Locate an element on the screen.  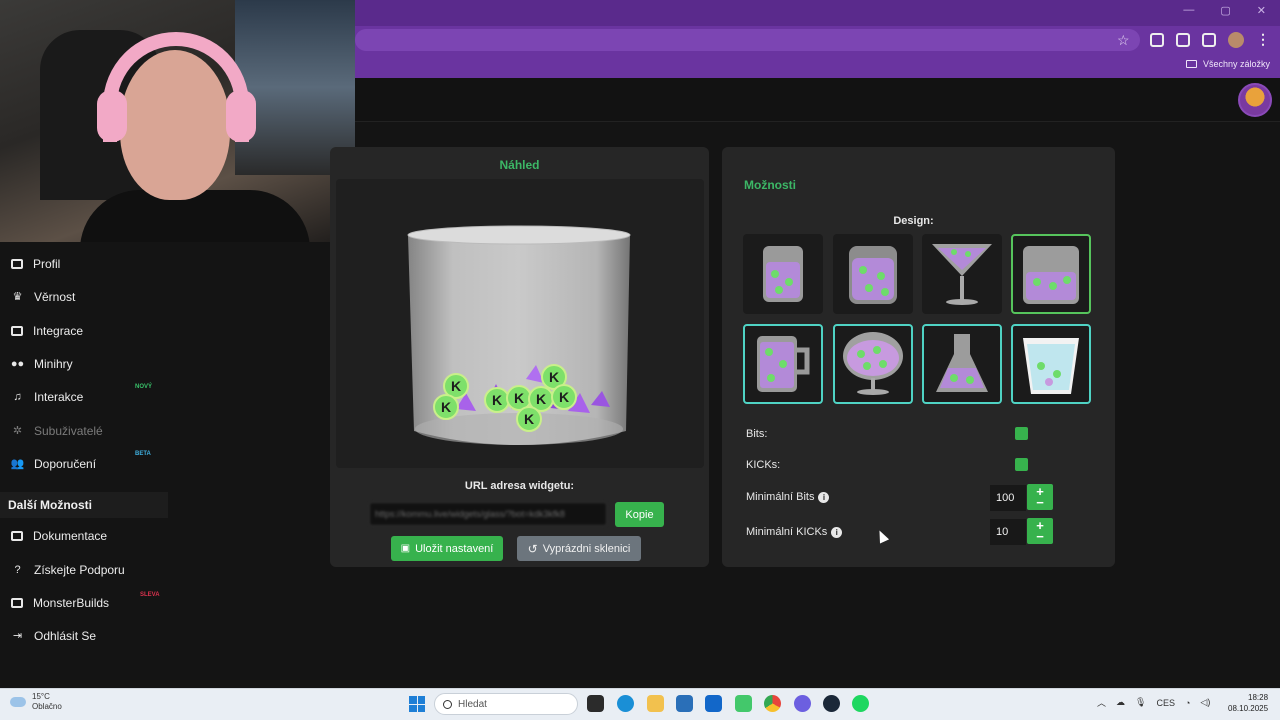
windows-start-icon is located at coordinates (417, 704).